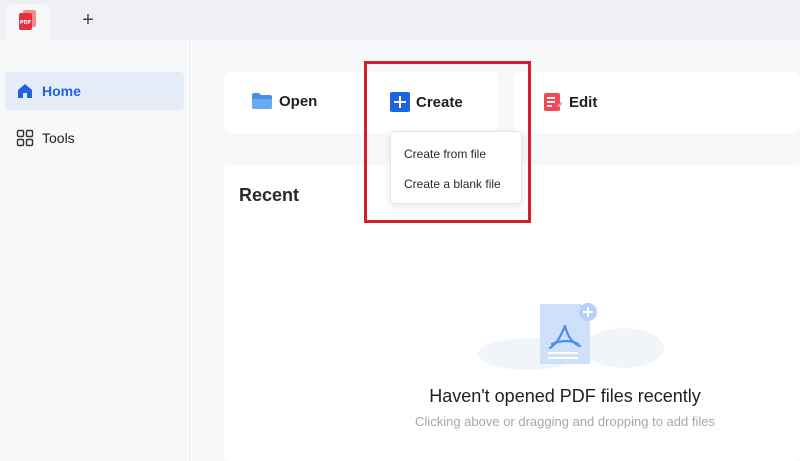 The width and height of the screenshot is (800, 461). What do you see at coordinates (269, 195) in the screenshot?
I see `recent-title: Recent` at bounding box center [269, 195].